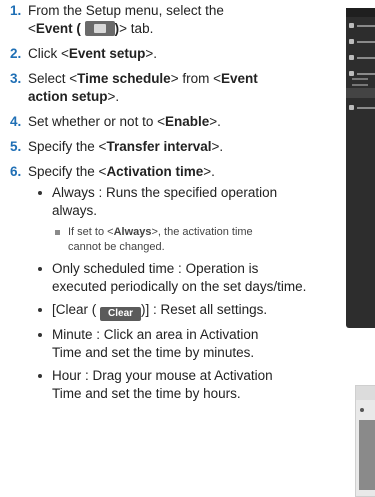  What do you see at coordinates (99, 28) in the screenshot?
I see `event-tab-icon` at bounding box center [99, 28].